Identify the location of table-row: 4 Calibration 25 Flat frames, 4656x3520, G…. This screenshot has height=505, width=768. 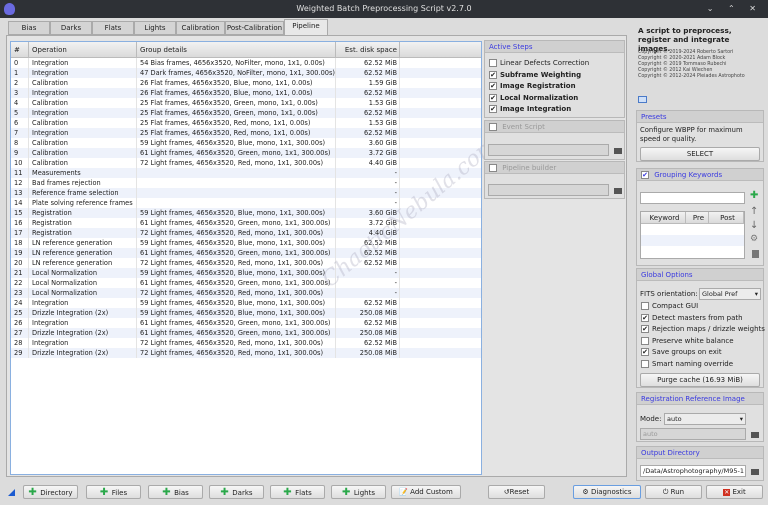
(246, 103).